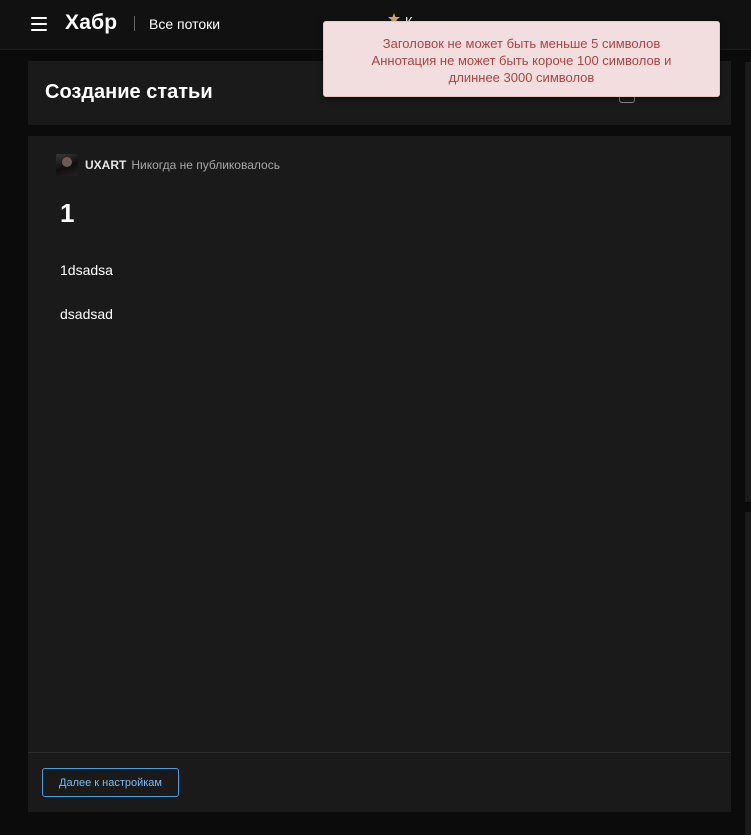  I want to click on footer-divider, so click(379, 752).